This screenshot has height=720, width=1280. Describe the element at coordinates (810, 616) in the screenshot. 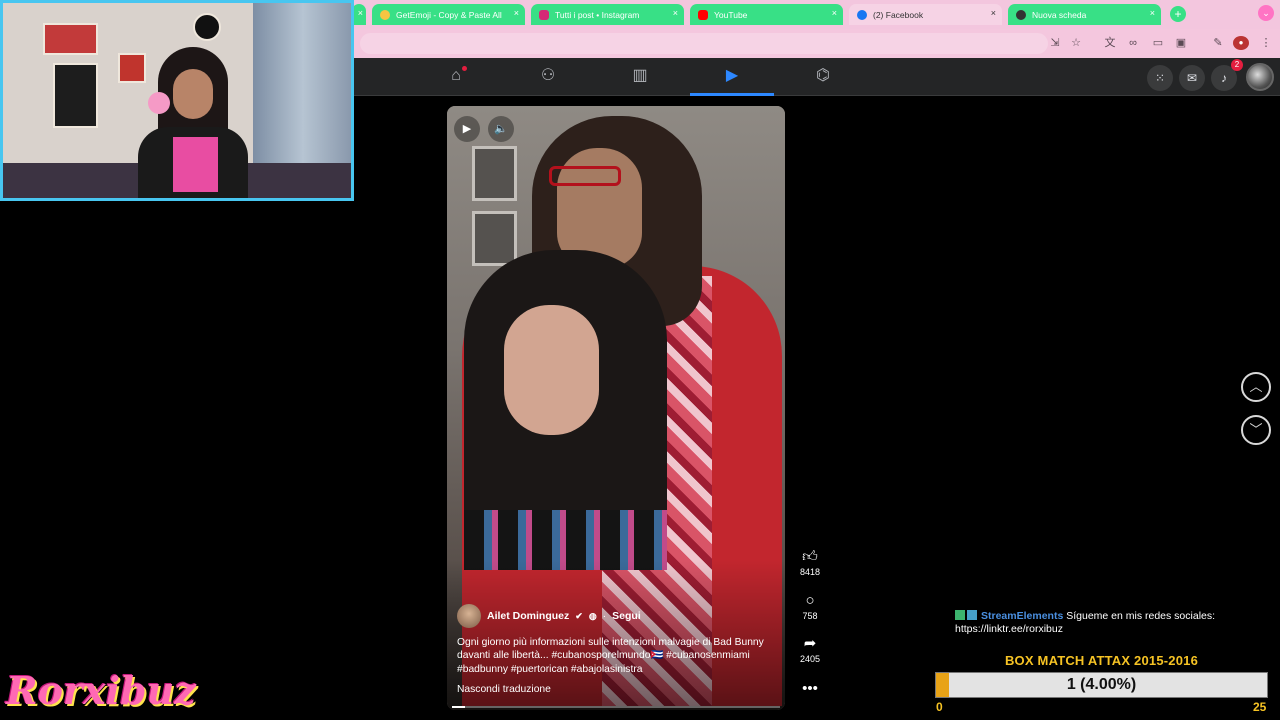

I see `comment-count: 758` at that location.